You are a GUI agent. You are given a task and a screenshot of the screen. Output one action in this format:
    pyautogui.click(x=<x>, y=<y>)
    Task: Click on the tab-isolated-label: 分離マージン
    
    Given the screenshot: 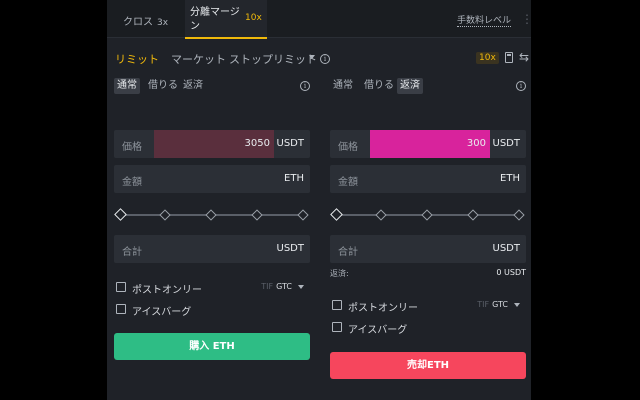 What is the action you would take?
    pyautogui.click(x=215, y=19)
    